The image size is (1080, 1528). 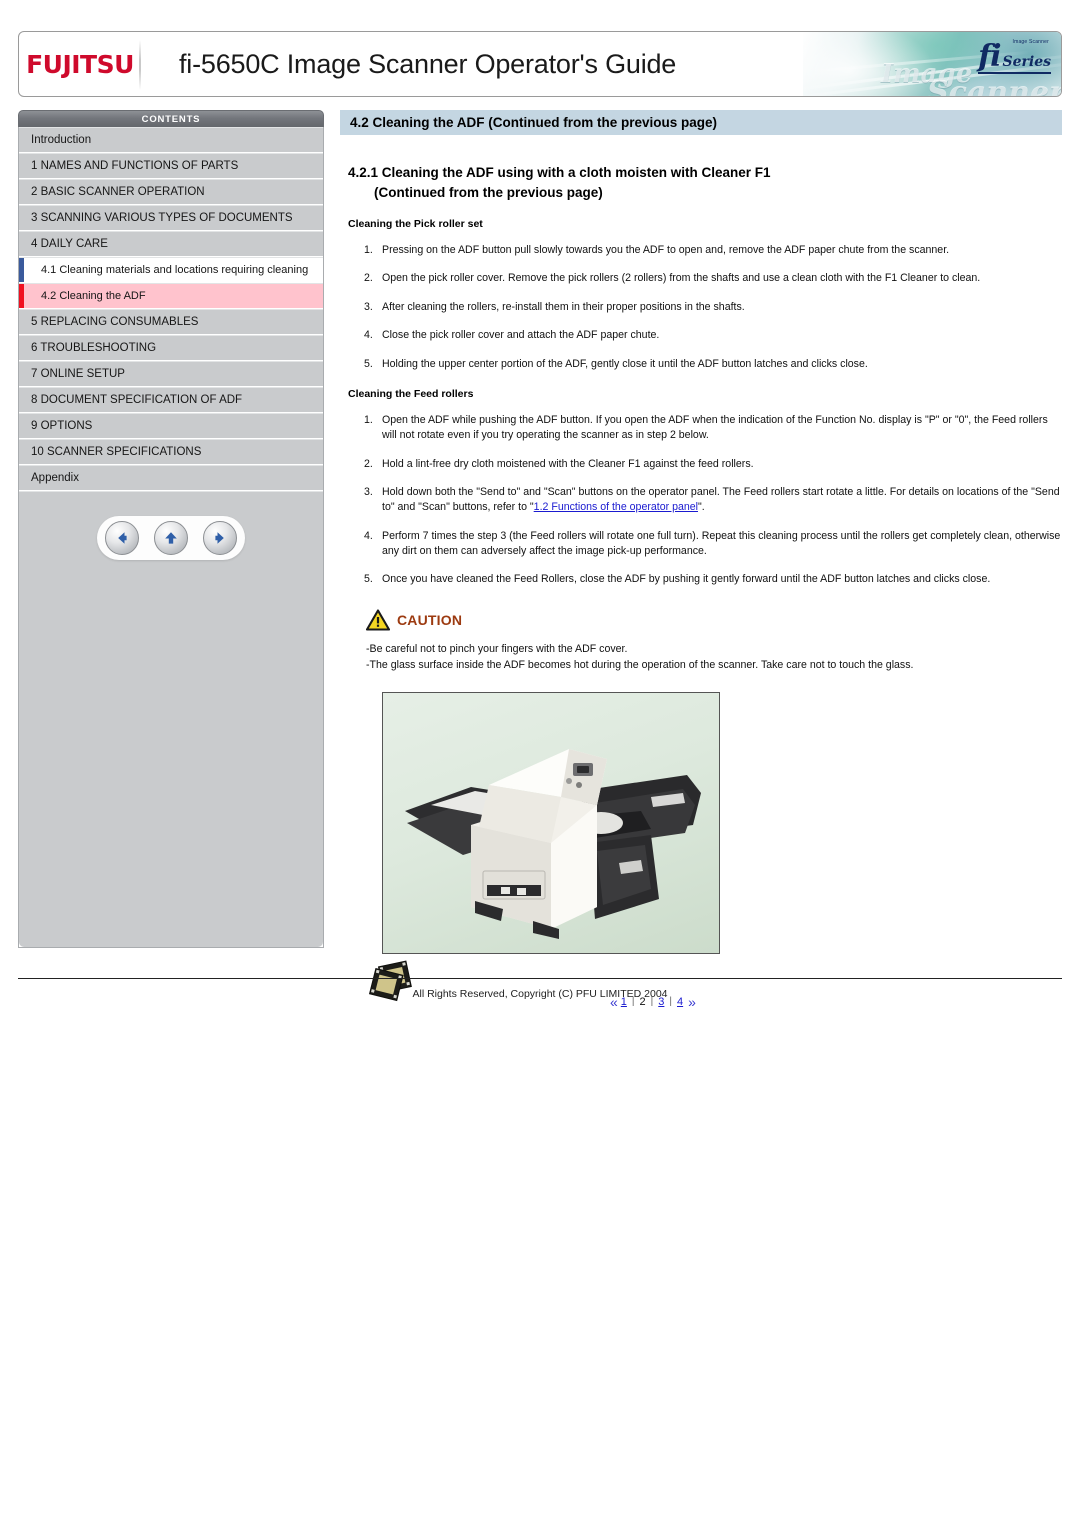 I want to click on sidebar-item-scanner-specifications: 10 SCANNER SPECIFICATIONS, so click(x=171, y=452).